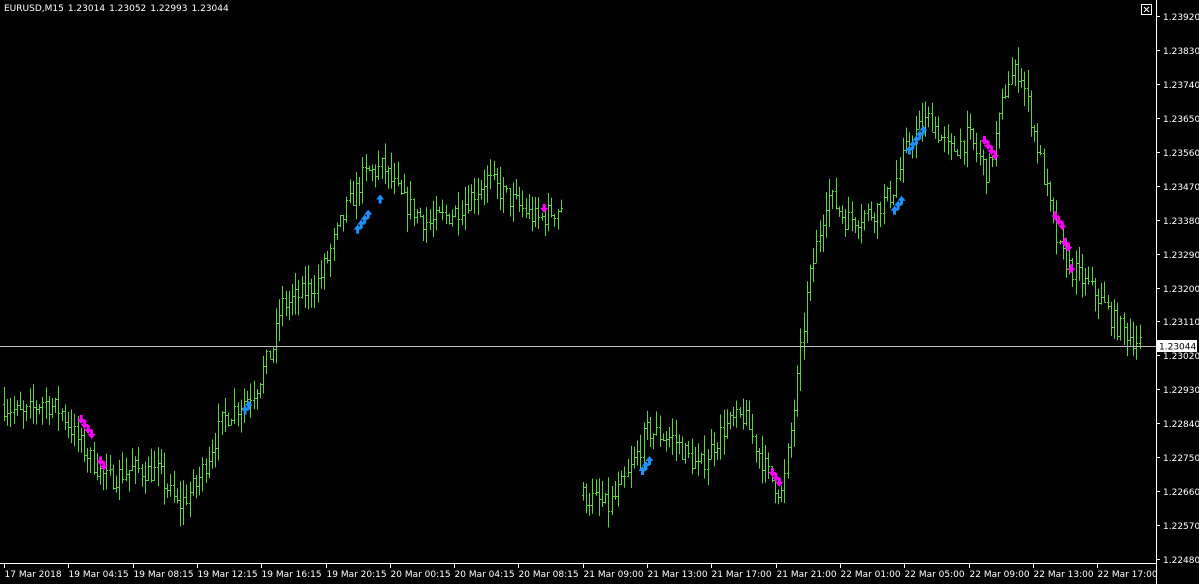  I want to click on time-tick-label: 19 Mar 16:15, so click(292, 575).